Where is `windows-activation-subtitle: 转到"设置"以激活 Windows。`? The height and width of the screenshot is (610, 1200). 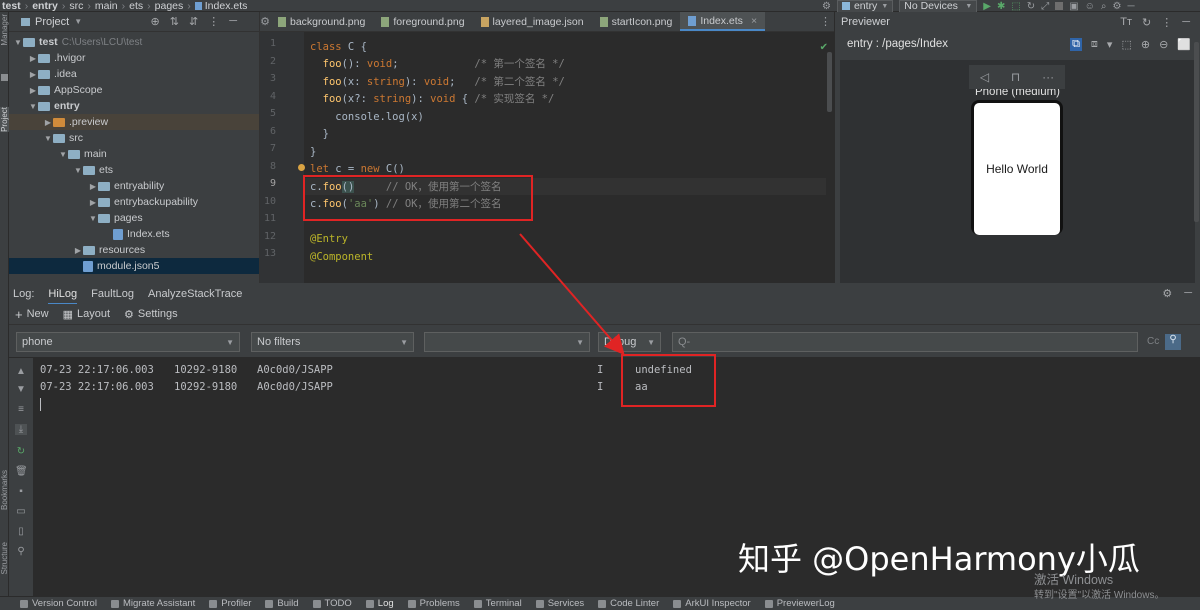 windows-activation-subtitle: 转到"设置"以激活 Windows。 is located at coordinates (1099, 595).